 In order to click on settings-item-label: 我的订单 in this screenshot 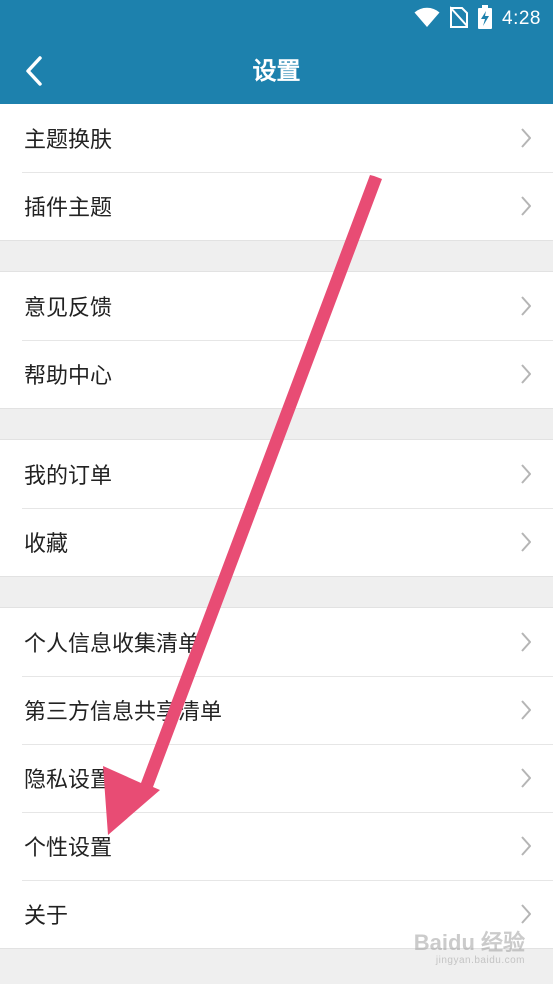, I will do `click(68, 476)`.